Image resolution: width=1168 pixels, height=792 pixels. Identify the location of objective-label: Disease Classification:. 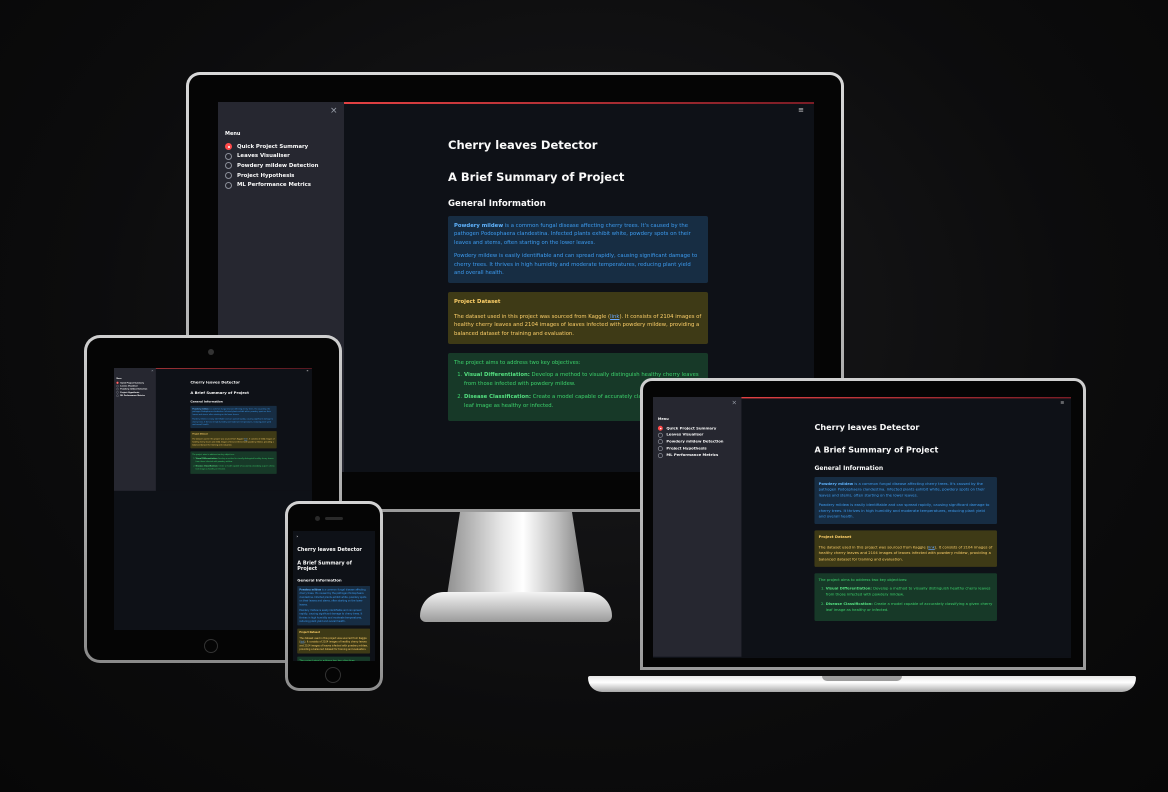
(206, 466).